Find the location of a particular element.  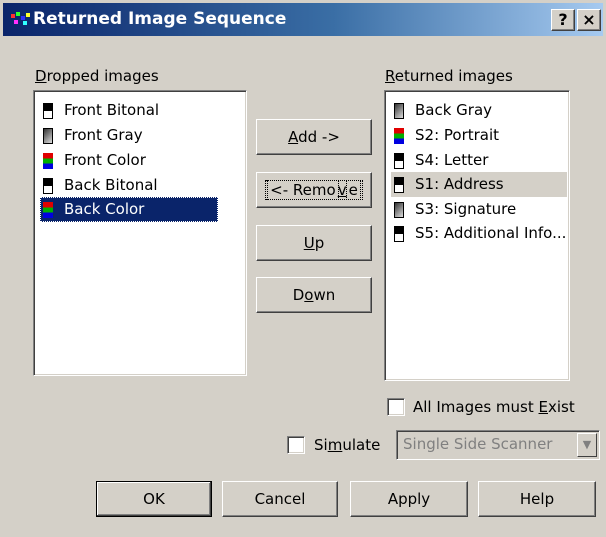

ok-button: OK is located at coordinates (154, 499).